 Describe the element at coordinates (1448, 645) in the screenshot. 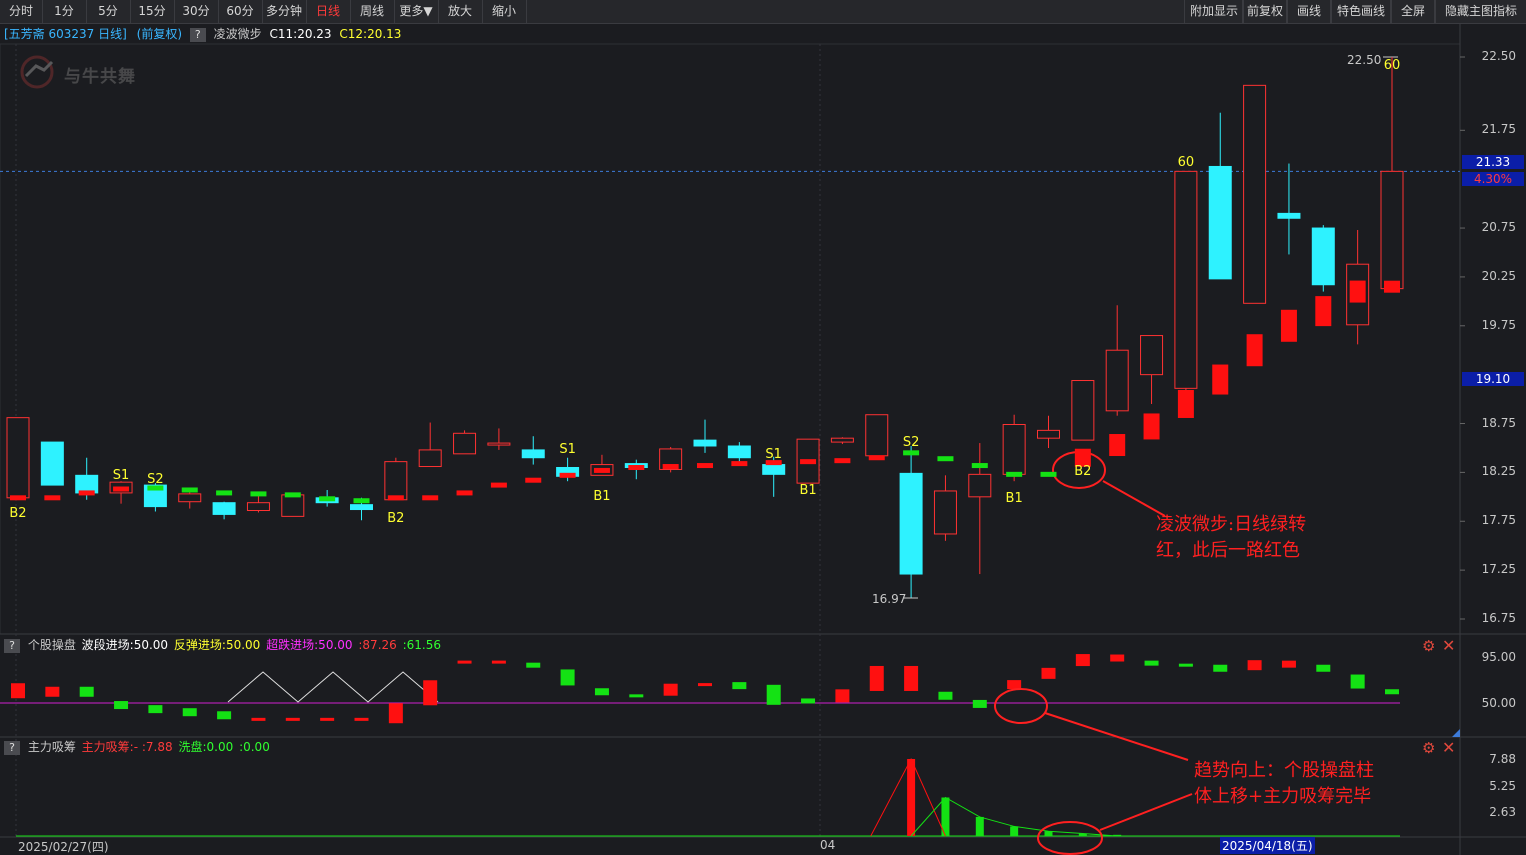

I see `panel2-close-icon: ✕` at that location.